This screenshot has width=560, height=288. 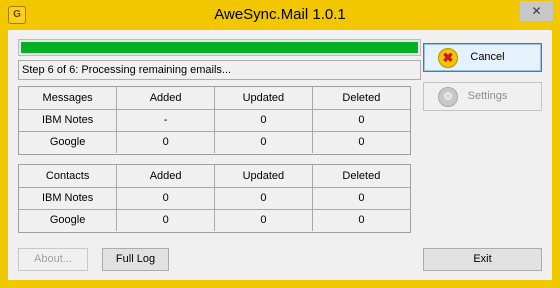 I want to click on settings-button: ⚙ Settings, so click(x=482, y=96).